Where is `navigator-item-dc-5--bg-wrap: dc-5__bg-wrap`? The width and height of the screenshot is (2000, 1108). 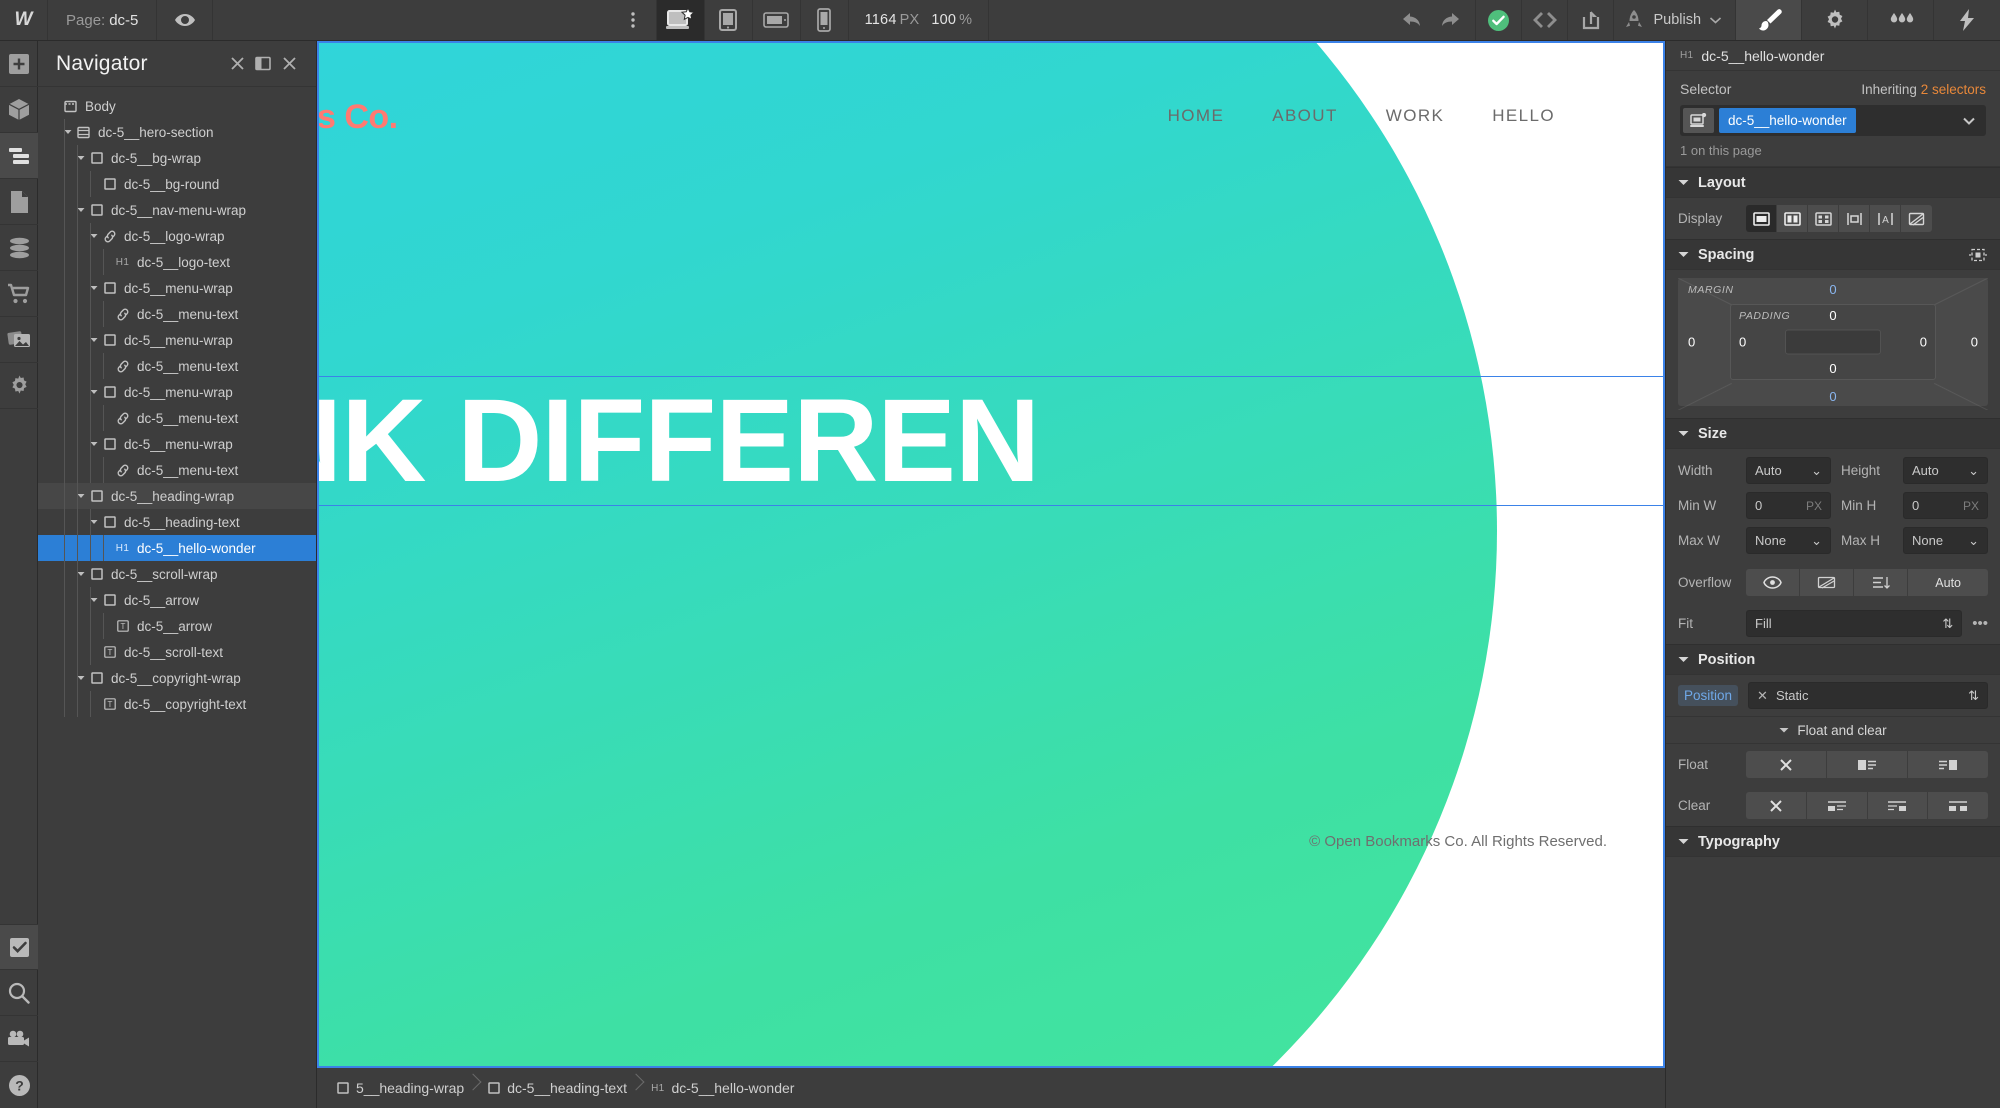
navigator-item-dc-5--bg-wrap: dc-5__bg-wrap is located at coordinates (177, 158).